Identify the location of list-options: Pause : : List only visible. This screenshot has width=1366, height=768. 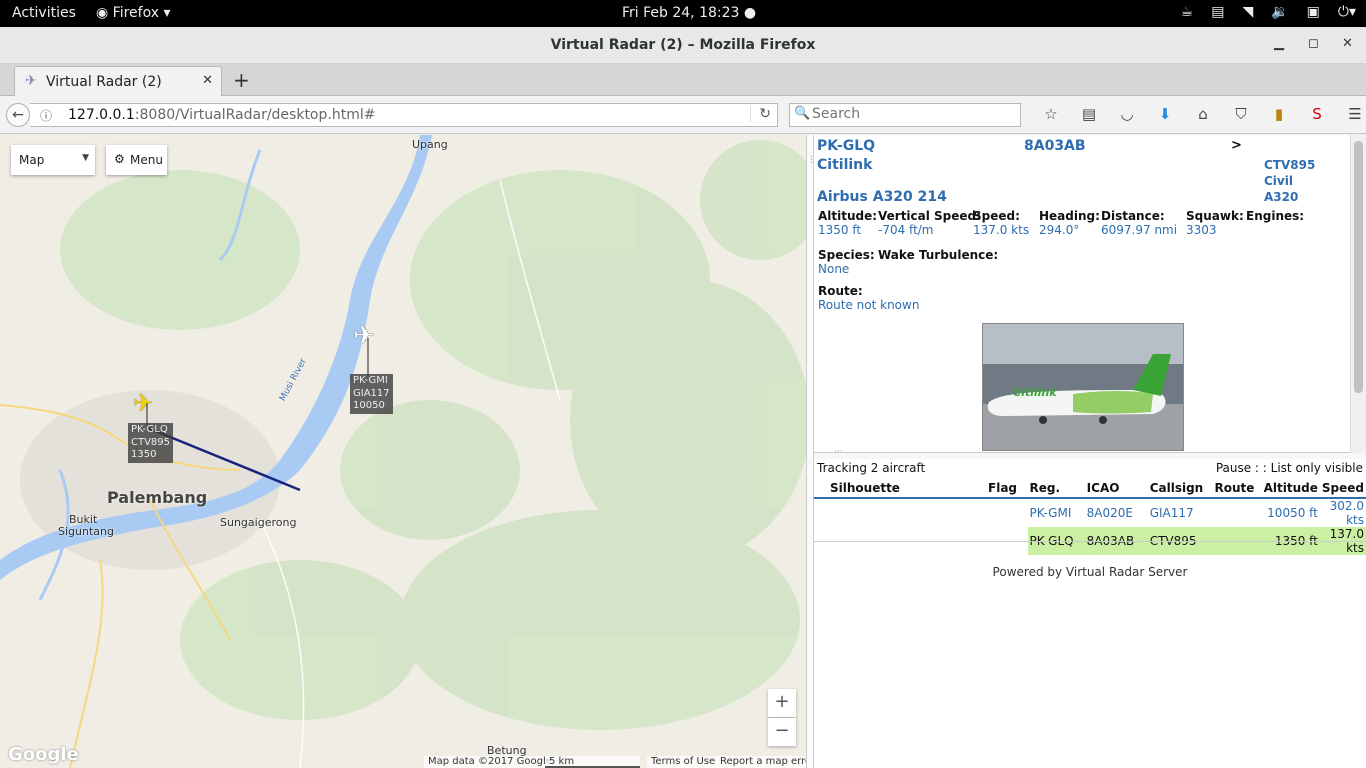
(1289, 468).